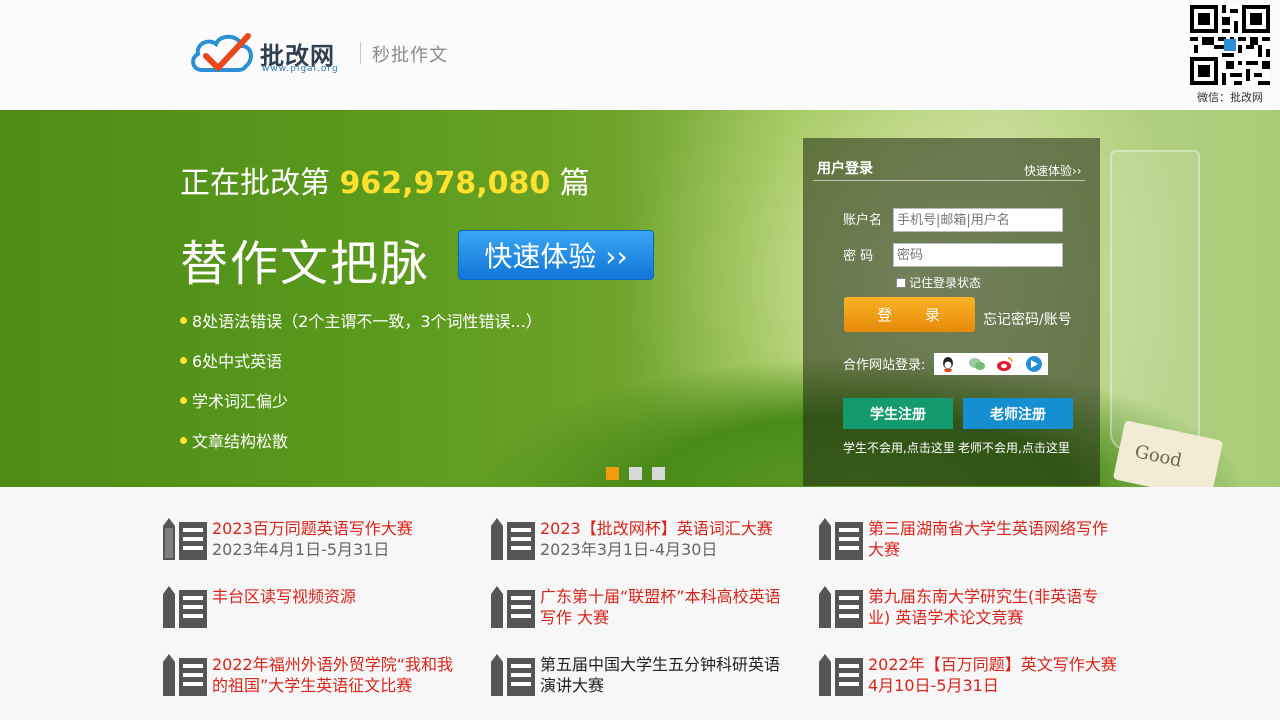 The image size is (1280, 720). What do you see at coordinates (863, 220) in the screenshot?
I see `username-label: 账户名` at bounding box center [863, 220].